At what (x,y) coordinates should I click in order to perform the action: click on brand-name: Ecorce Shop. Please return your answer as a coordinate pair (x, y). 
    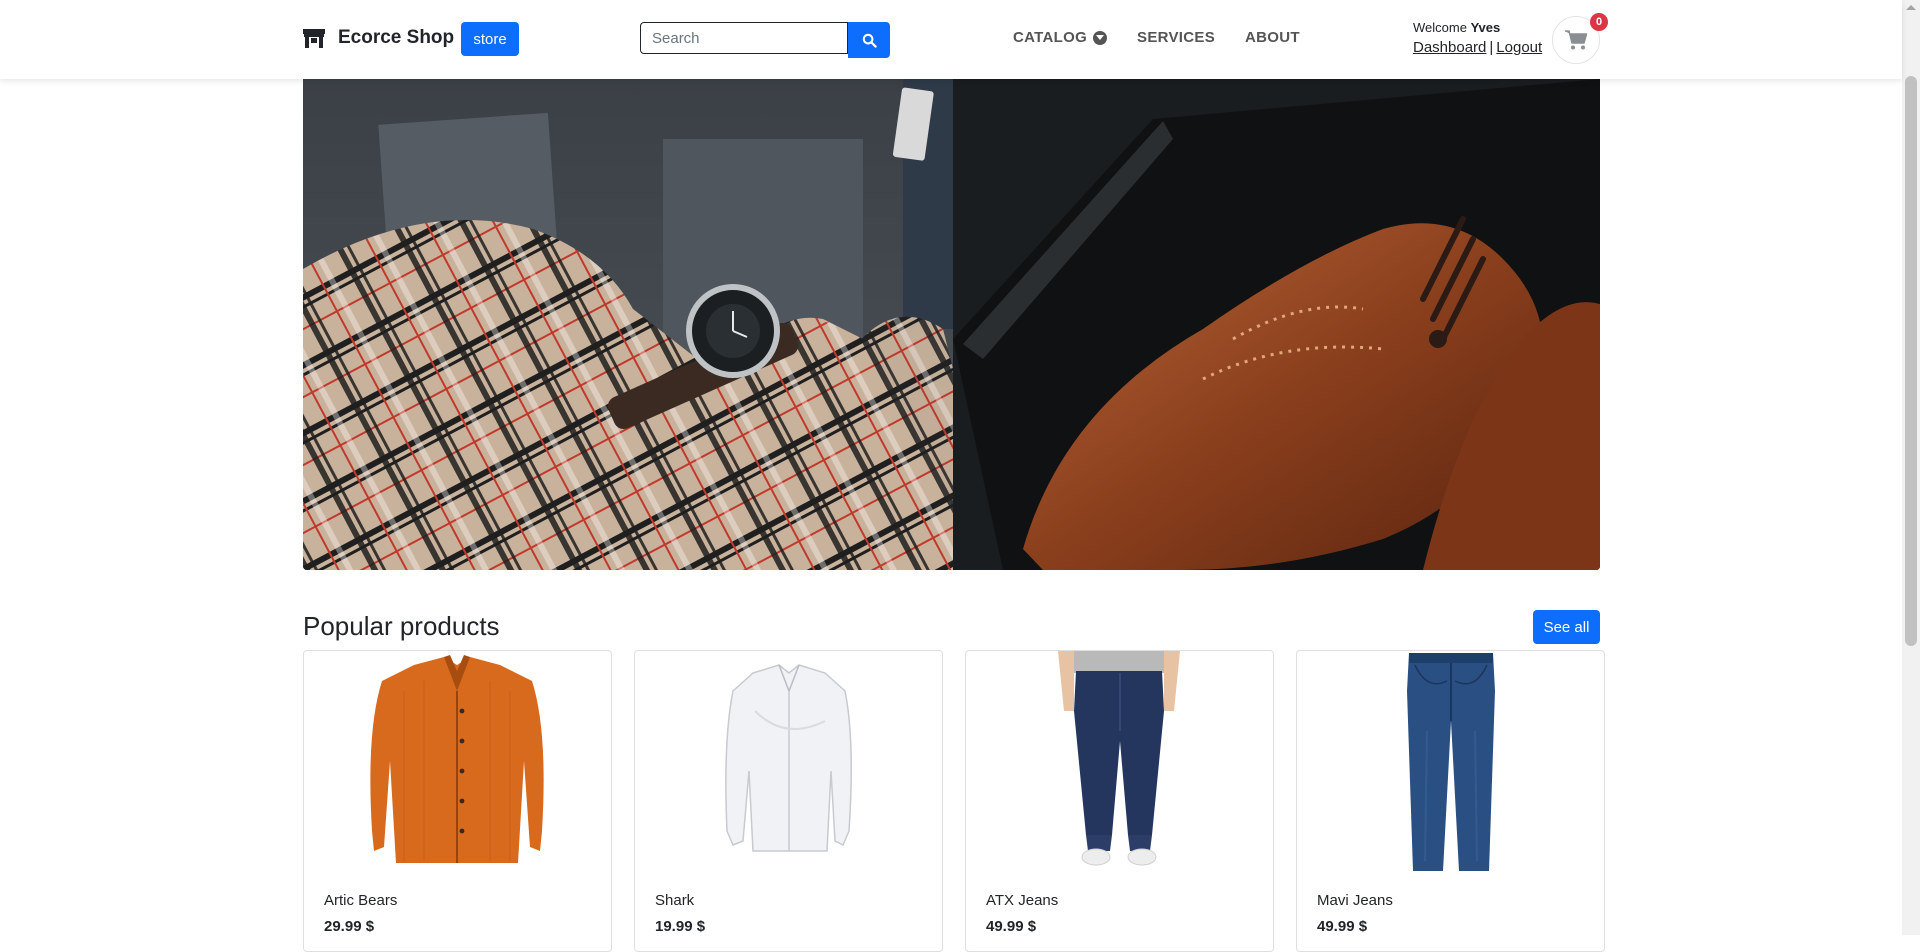
    Looking at the image, I should click on (396, 37).